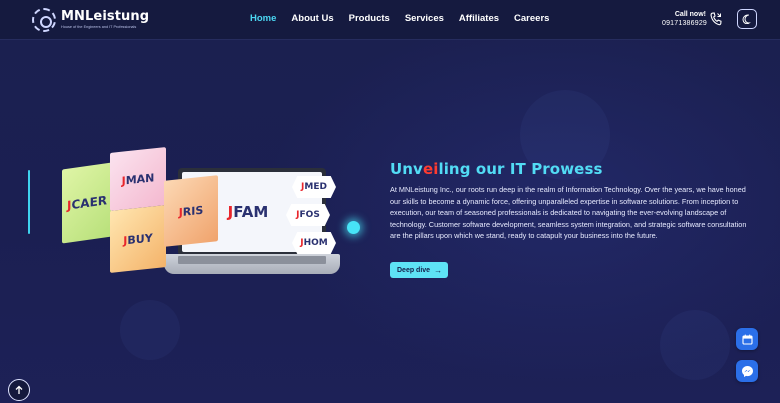 Image resolution: width=780 pixels, height=403 pixels. What do you see at coordinates (29, 202) in the screenshot?
I see `hero-accent-bar` at bounding box center [29, 202].